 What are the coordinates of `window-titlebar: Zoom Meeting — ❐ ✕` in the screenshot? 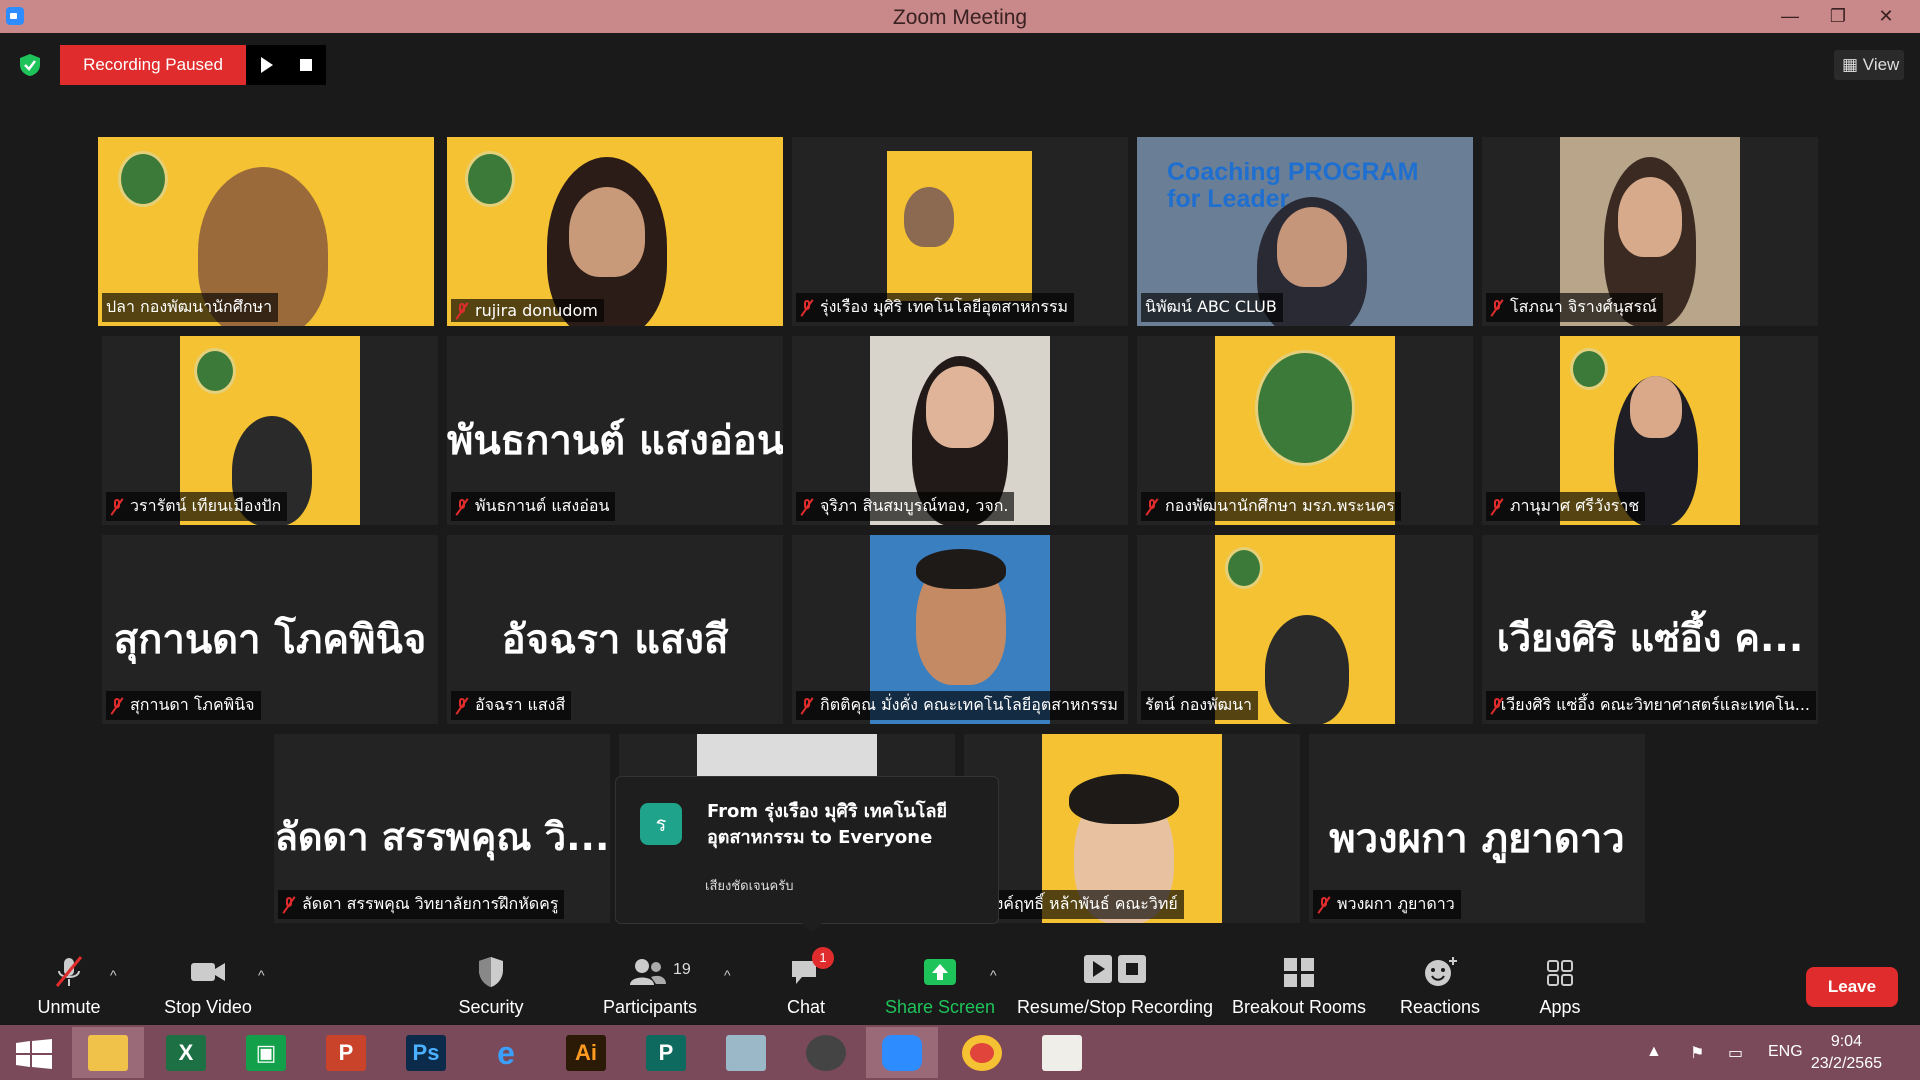 It's located at (960, 16).